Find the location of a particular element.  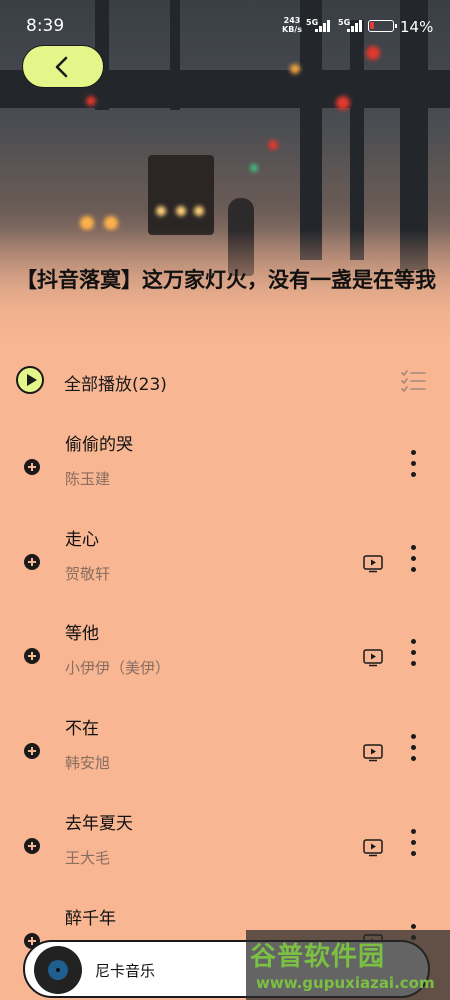

song-artist: 小伊伊（美伊） is located at coordinates (118, 668).